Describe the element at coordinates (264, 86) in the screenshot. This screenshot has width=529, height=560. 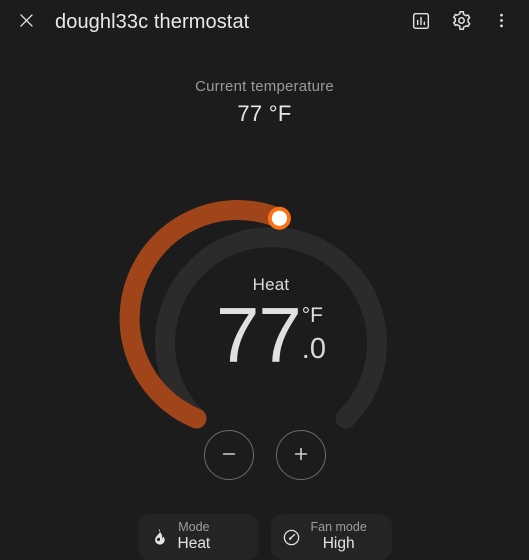
I see `current-temperature-label: Current temperature` at that location.